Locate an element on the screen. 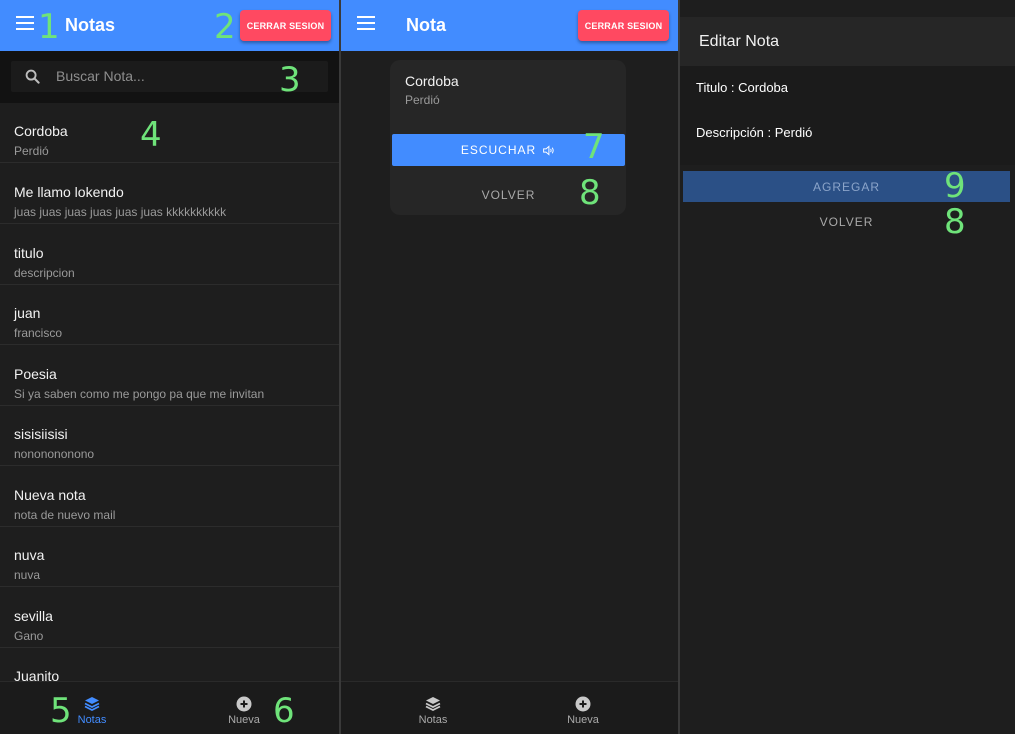 This screenshot has width=1015, height=734. list-item: sisisiisisi nononononono is located at coordinates (169, 436).